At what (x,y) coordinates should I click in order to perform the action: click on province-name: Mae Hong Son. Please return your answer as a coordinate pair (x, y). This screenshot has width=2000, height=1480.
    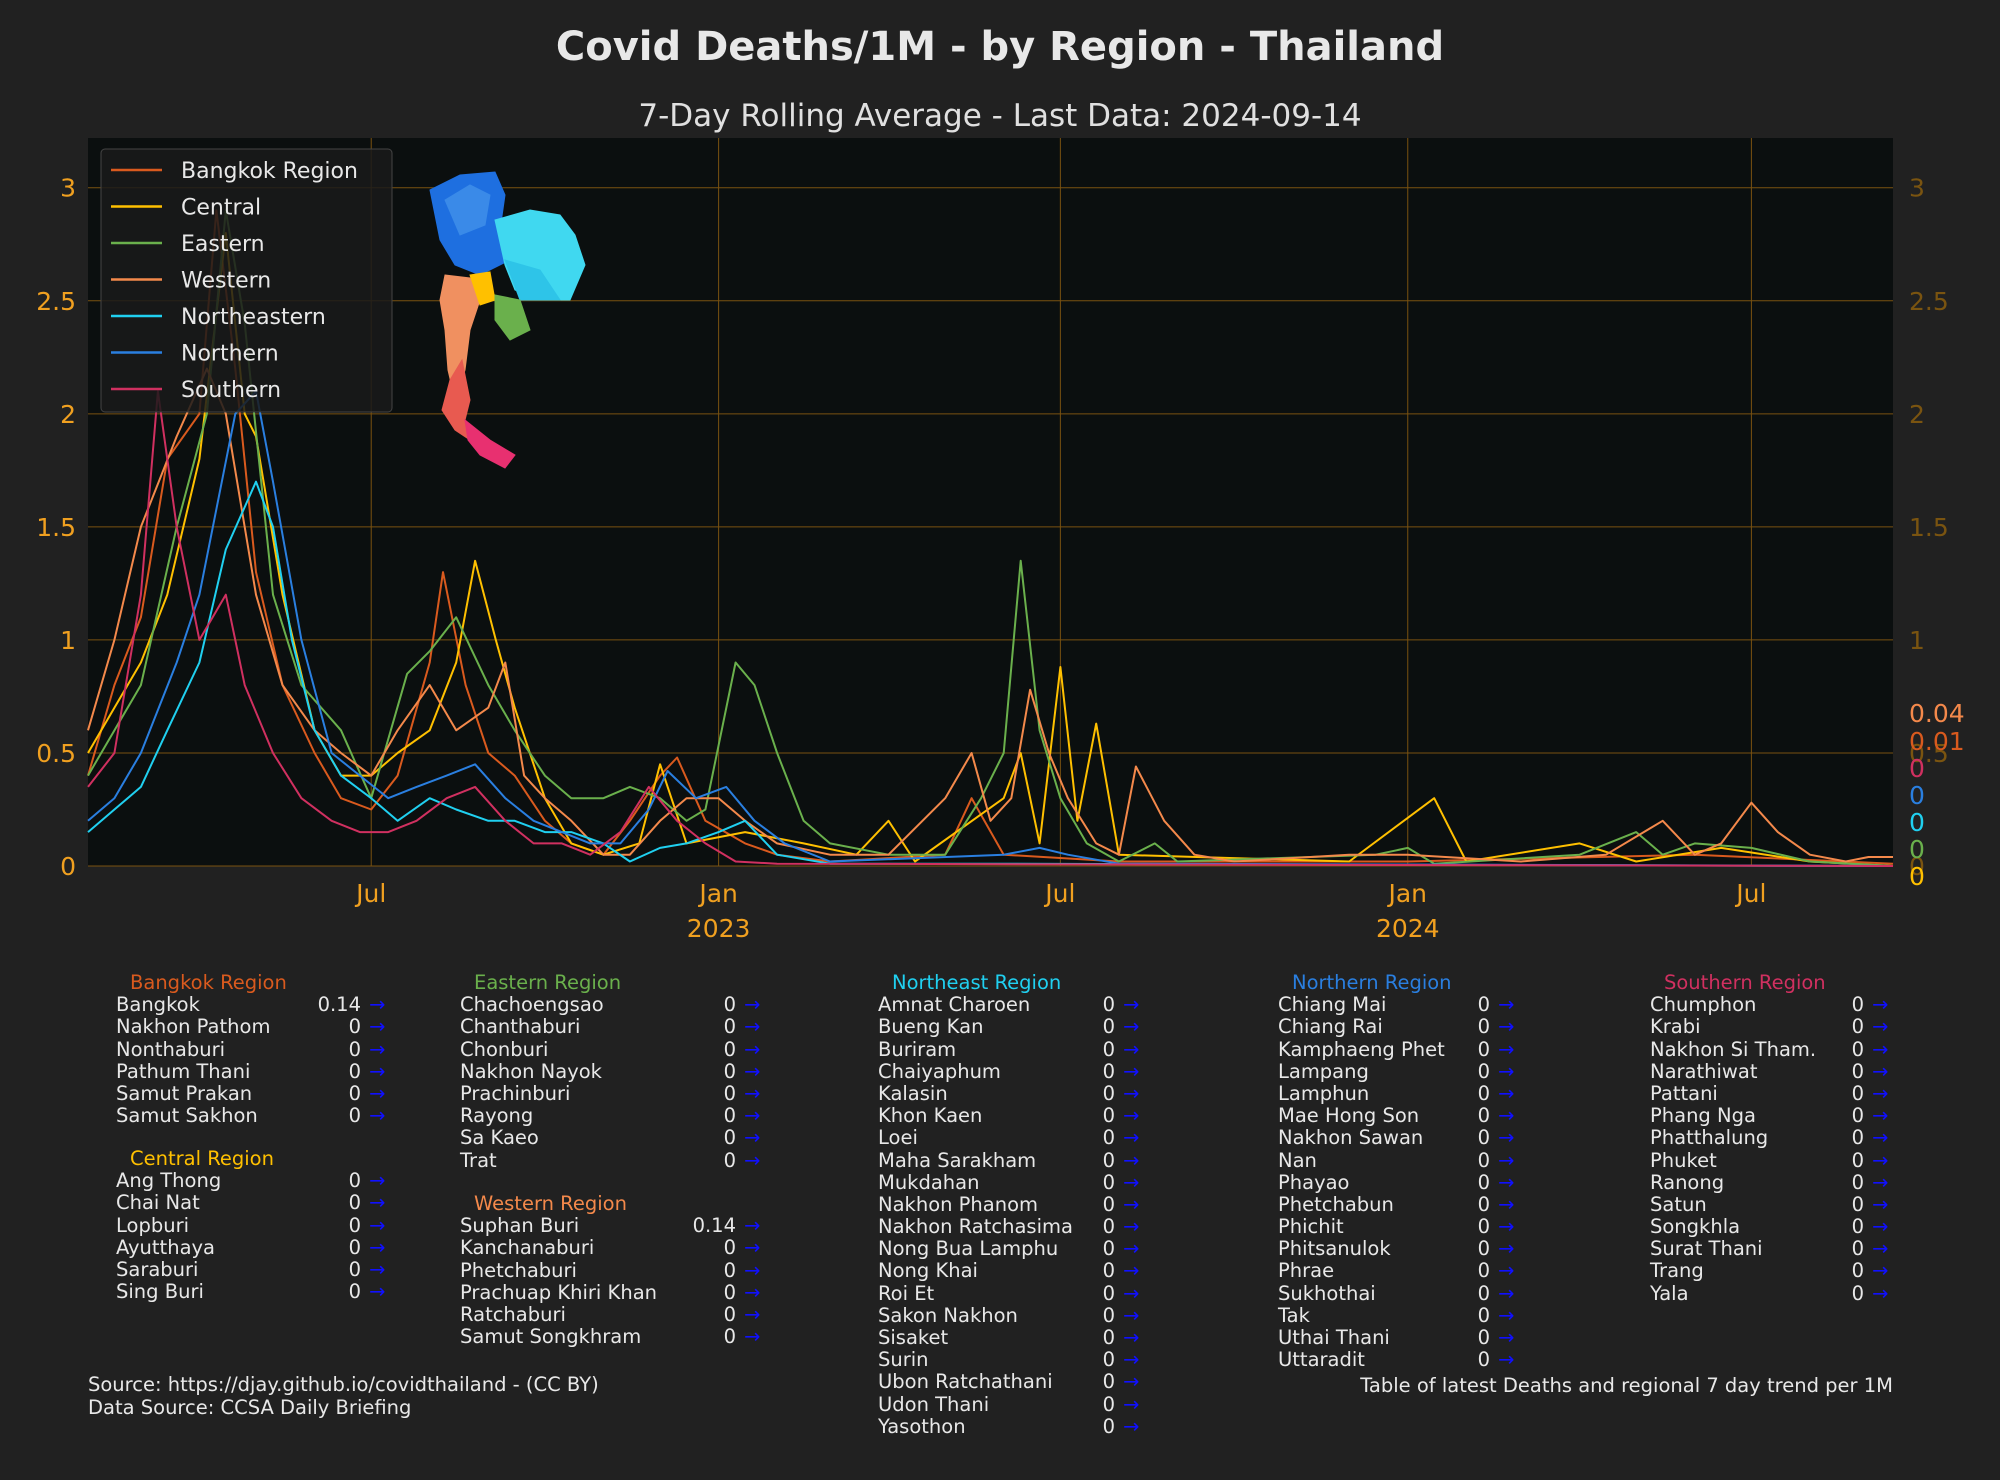
    Looking at the image, I should click on (1349, 1116).